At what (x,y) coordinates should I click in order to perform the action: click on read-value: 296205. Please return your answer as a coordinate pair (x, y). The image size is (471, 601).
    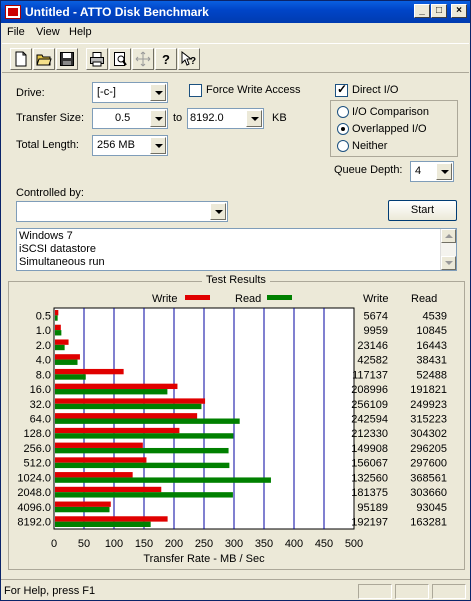
    Looking at the image, I should click on (428, 449).